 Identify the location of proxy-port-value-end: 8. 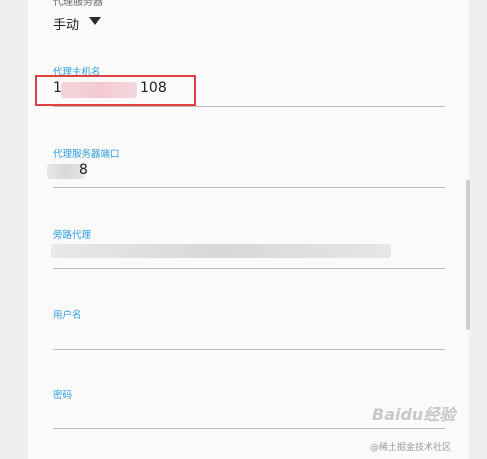
(83, 170).